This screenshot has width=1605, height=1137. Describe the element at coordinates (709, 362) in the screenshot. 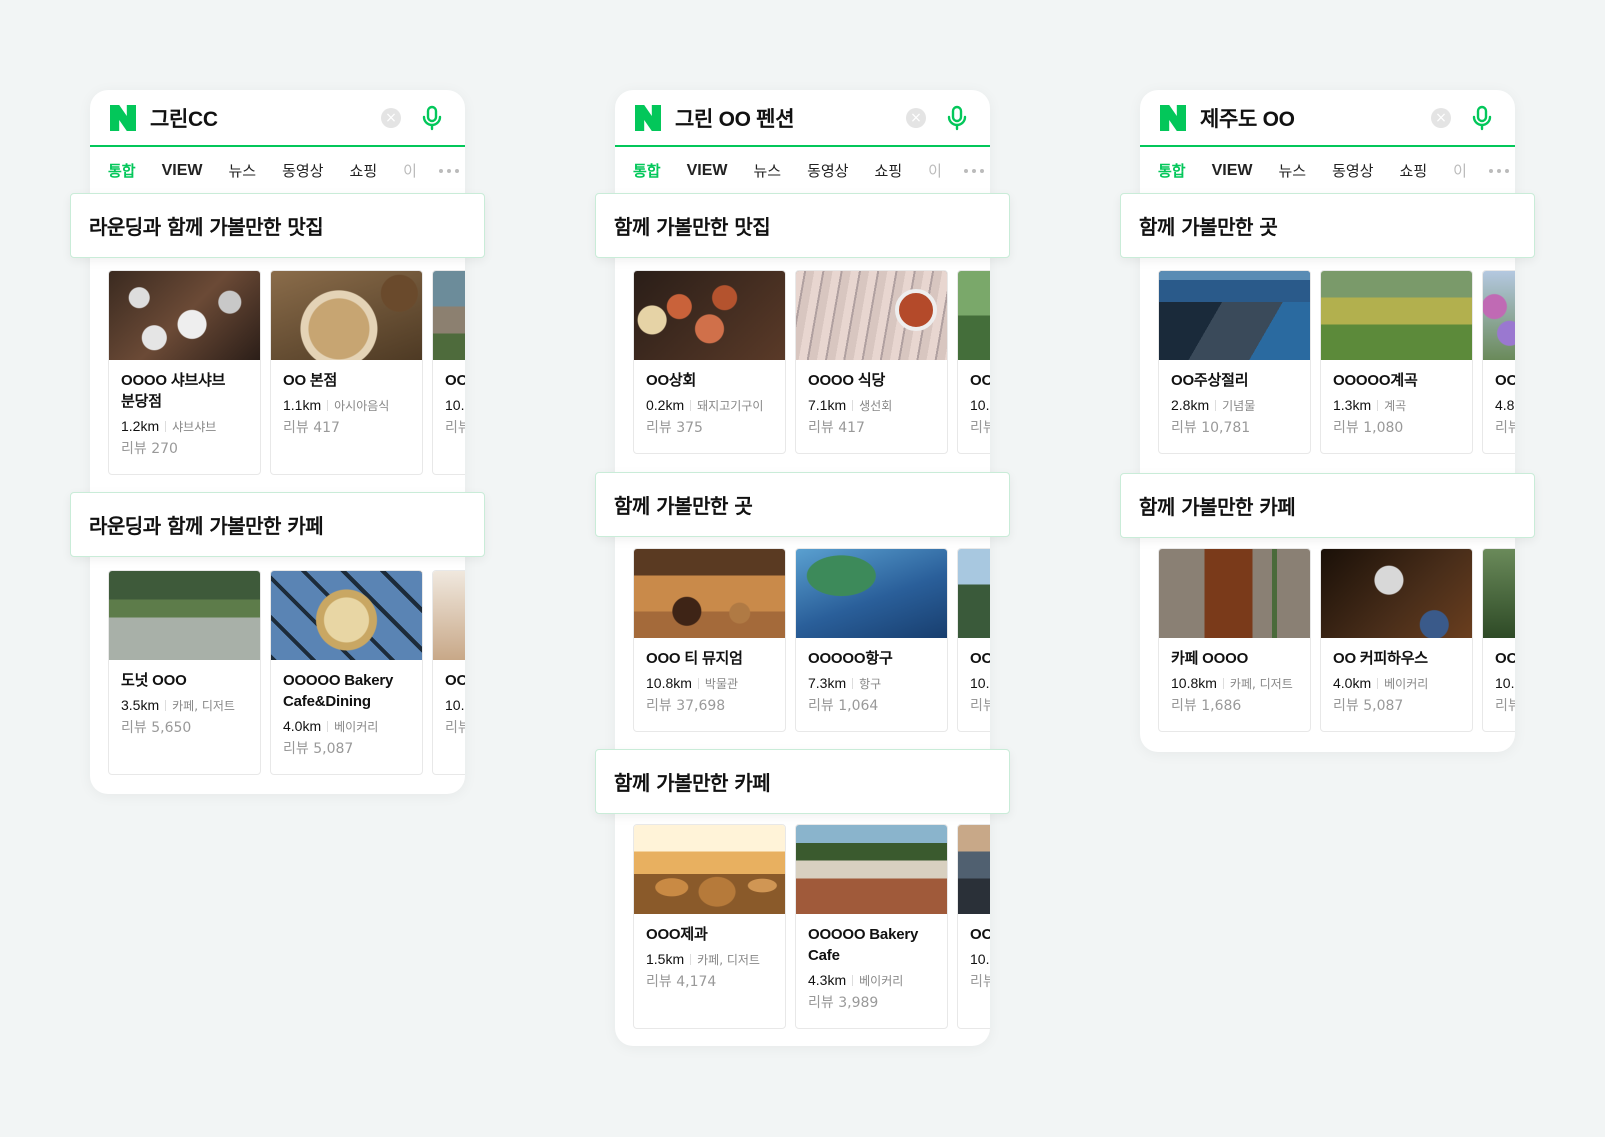

I see `place-card: OO상회 0.2km 돼지고기구이 리뷰 375` at that location.